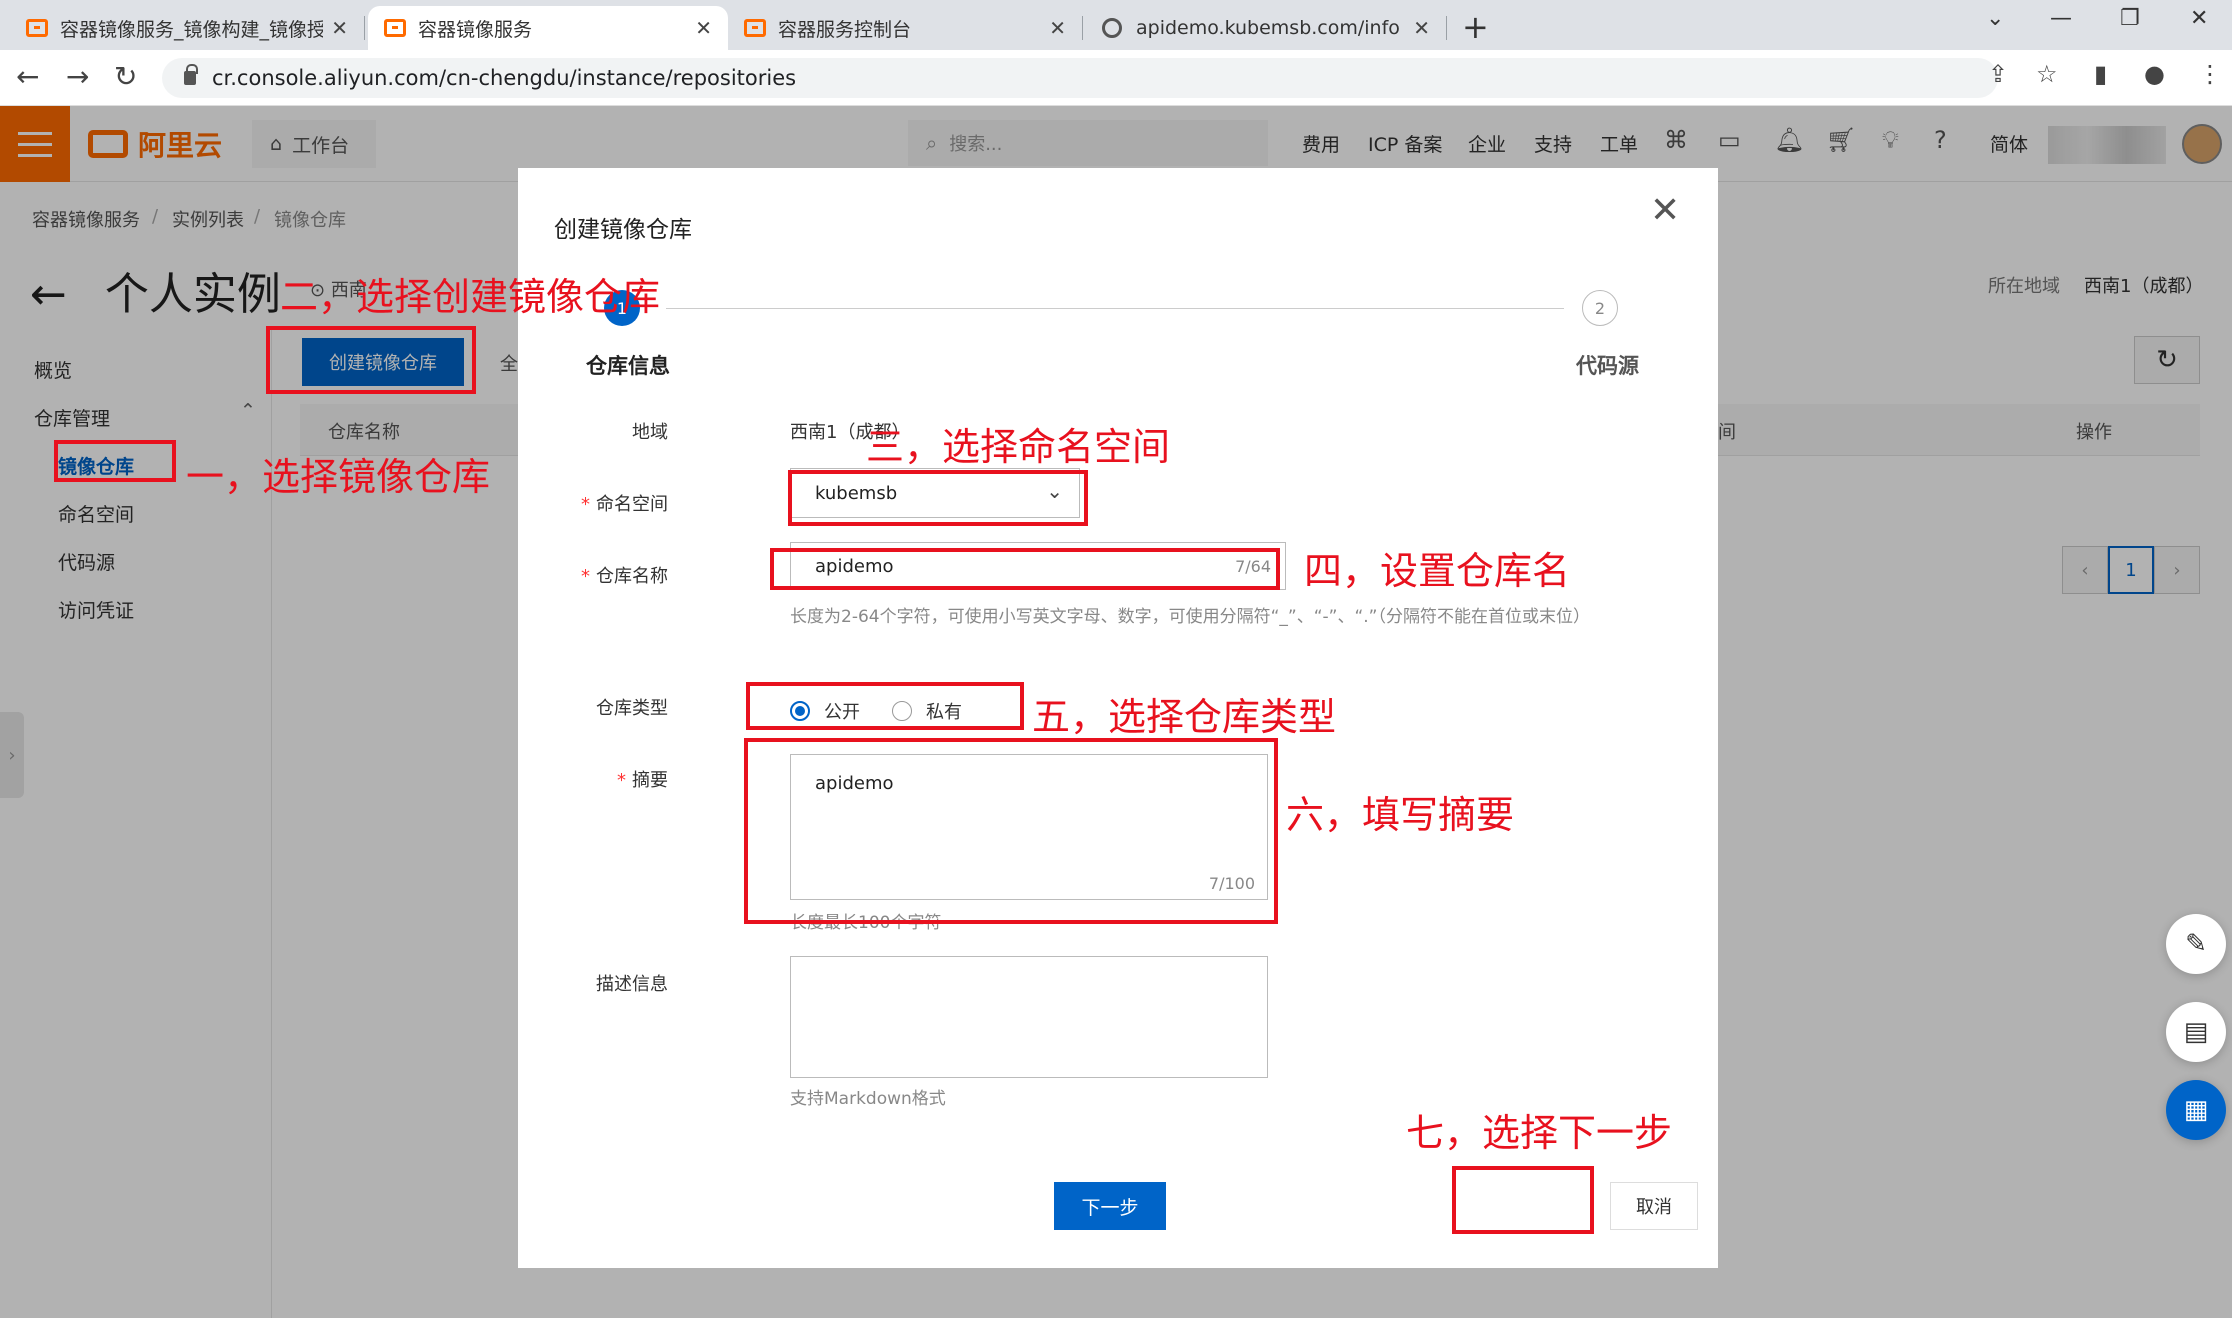 The width and height of the screenshot is (2232, 1318). I want to click on tab-title: apidemo.kubemsb.com/info, so click(1268, 28).